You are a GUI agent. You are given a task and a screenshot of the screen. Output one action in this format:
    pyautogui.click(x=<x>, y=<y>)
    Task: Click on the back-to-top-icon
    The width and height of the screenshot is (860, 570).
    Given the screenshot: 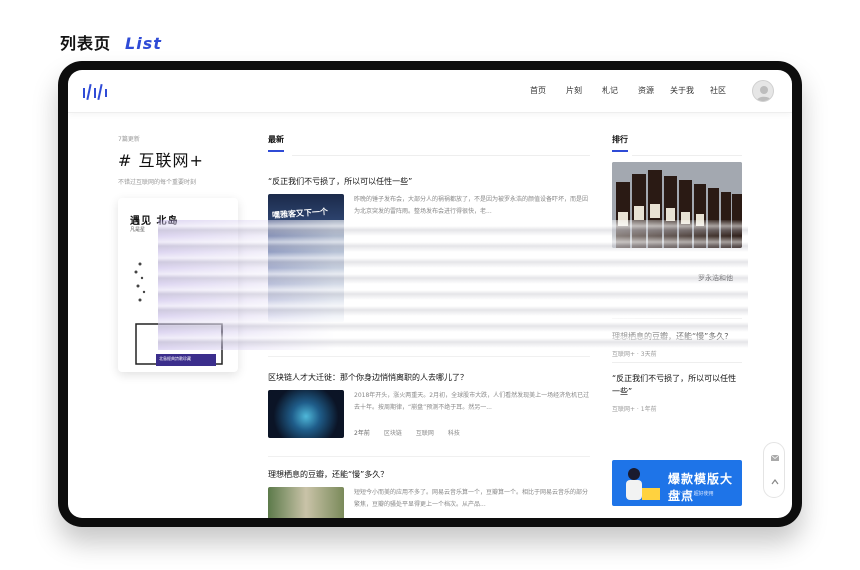 What is the action you would take?
    pyautogui.click(x=775, y=482)
    